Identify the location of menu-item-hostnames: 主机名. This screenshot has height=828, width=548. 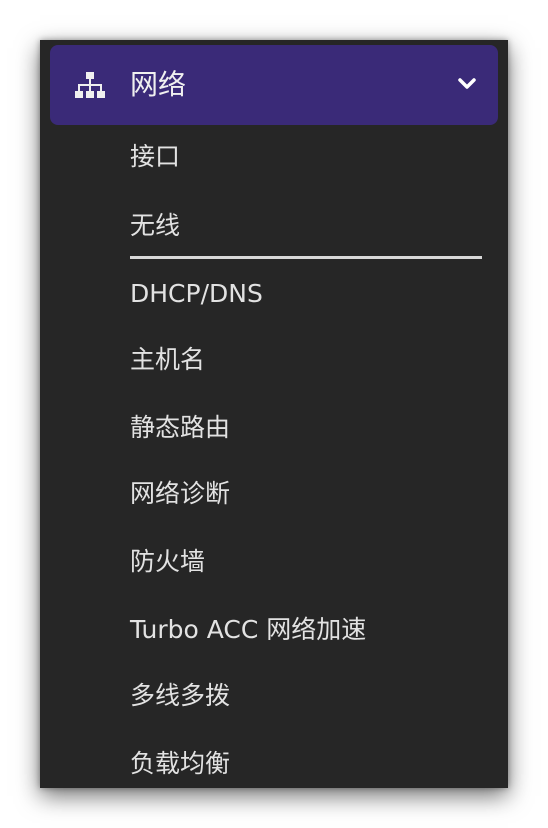
(167, 360).